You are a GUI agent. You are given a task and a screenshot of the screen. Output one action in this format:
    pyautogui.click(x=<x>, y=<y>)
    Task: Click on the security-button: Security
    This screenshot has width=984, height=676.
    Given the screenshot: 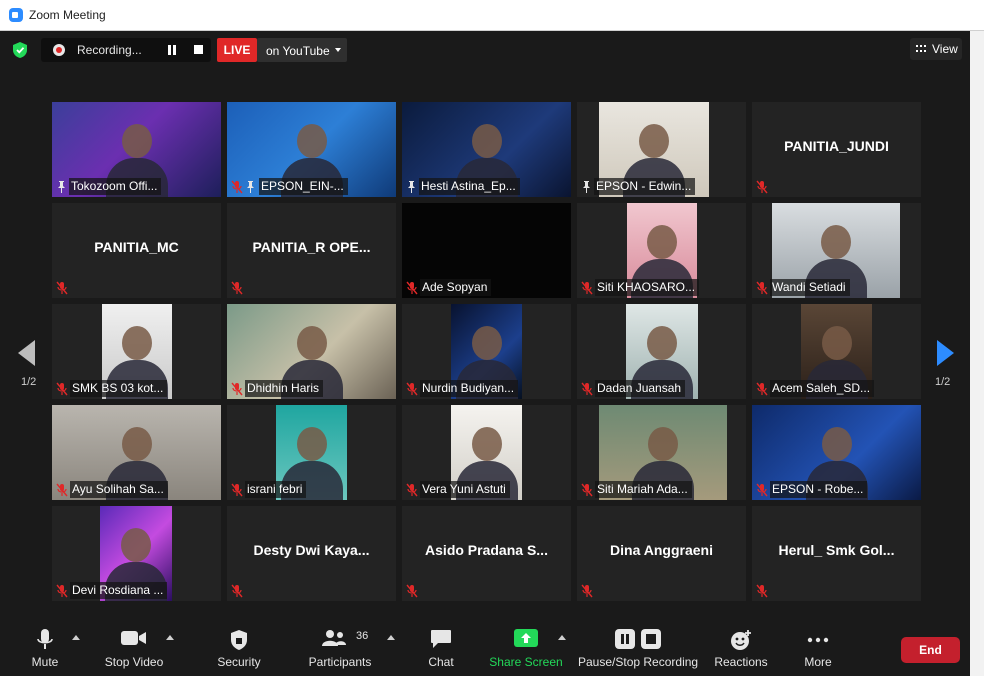 What is the action you would take?
    pyautogui.click(x=239, y=647)
    